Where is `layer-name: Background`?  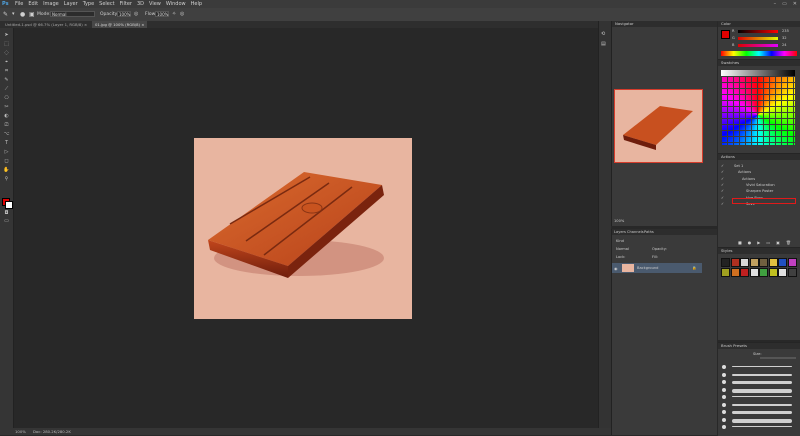
layer-name: Background is located at coordinates (647, 268).